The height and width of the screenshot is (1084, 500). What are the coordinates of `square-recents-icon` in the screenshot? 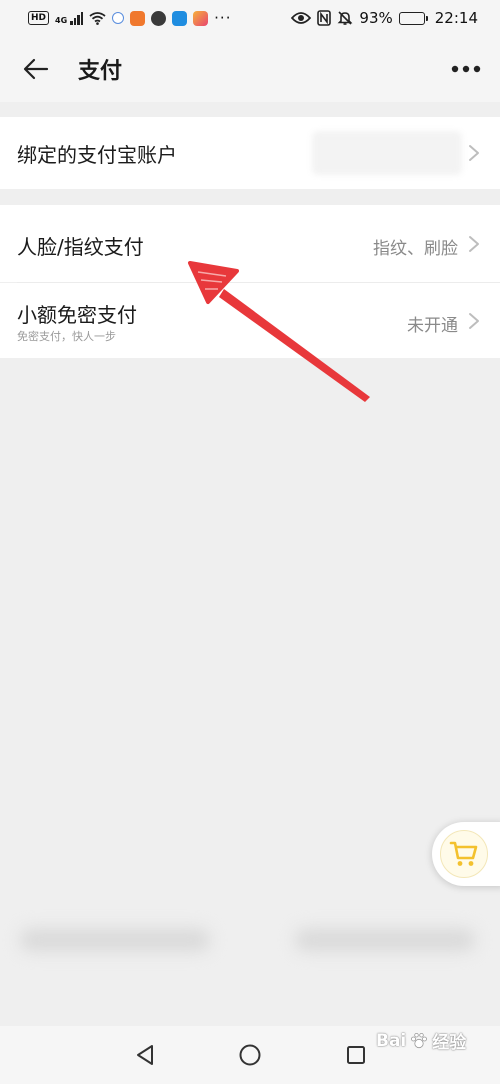 It's located at (356, 1055).